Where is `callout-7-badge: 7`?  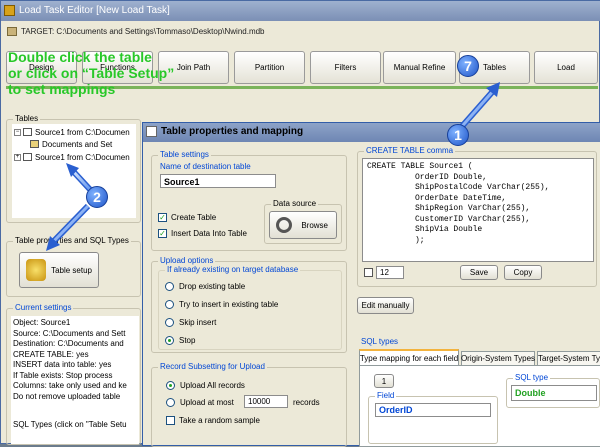 callout-7-badge: 7 is located at coordinates (468, 66).